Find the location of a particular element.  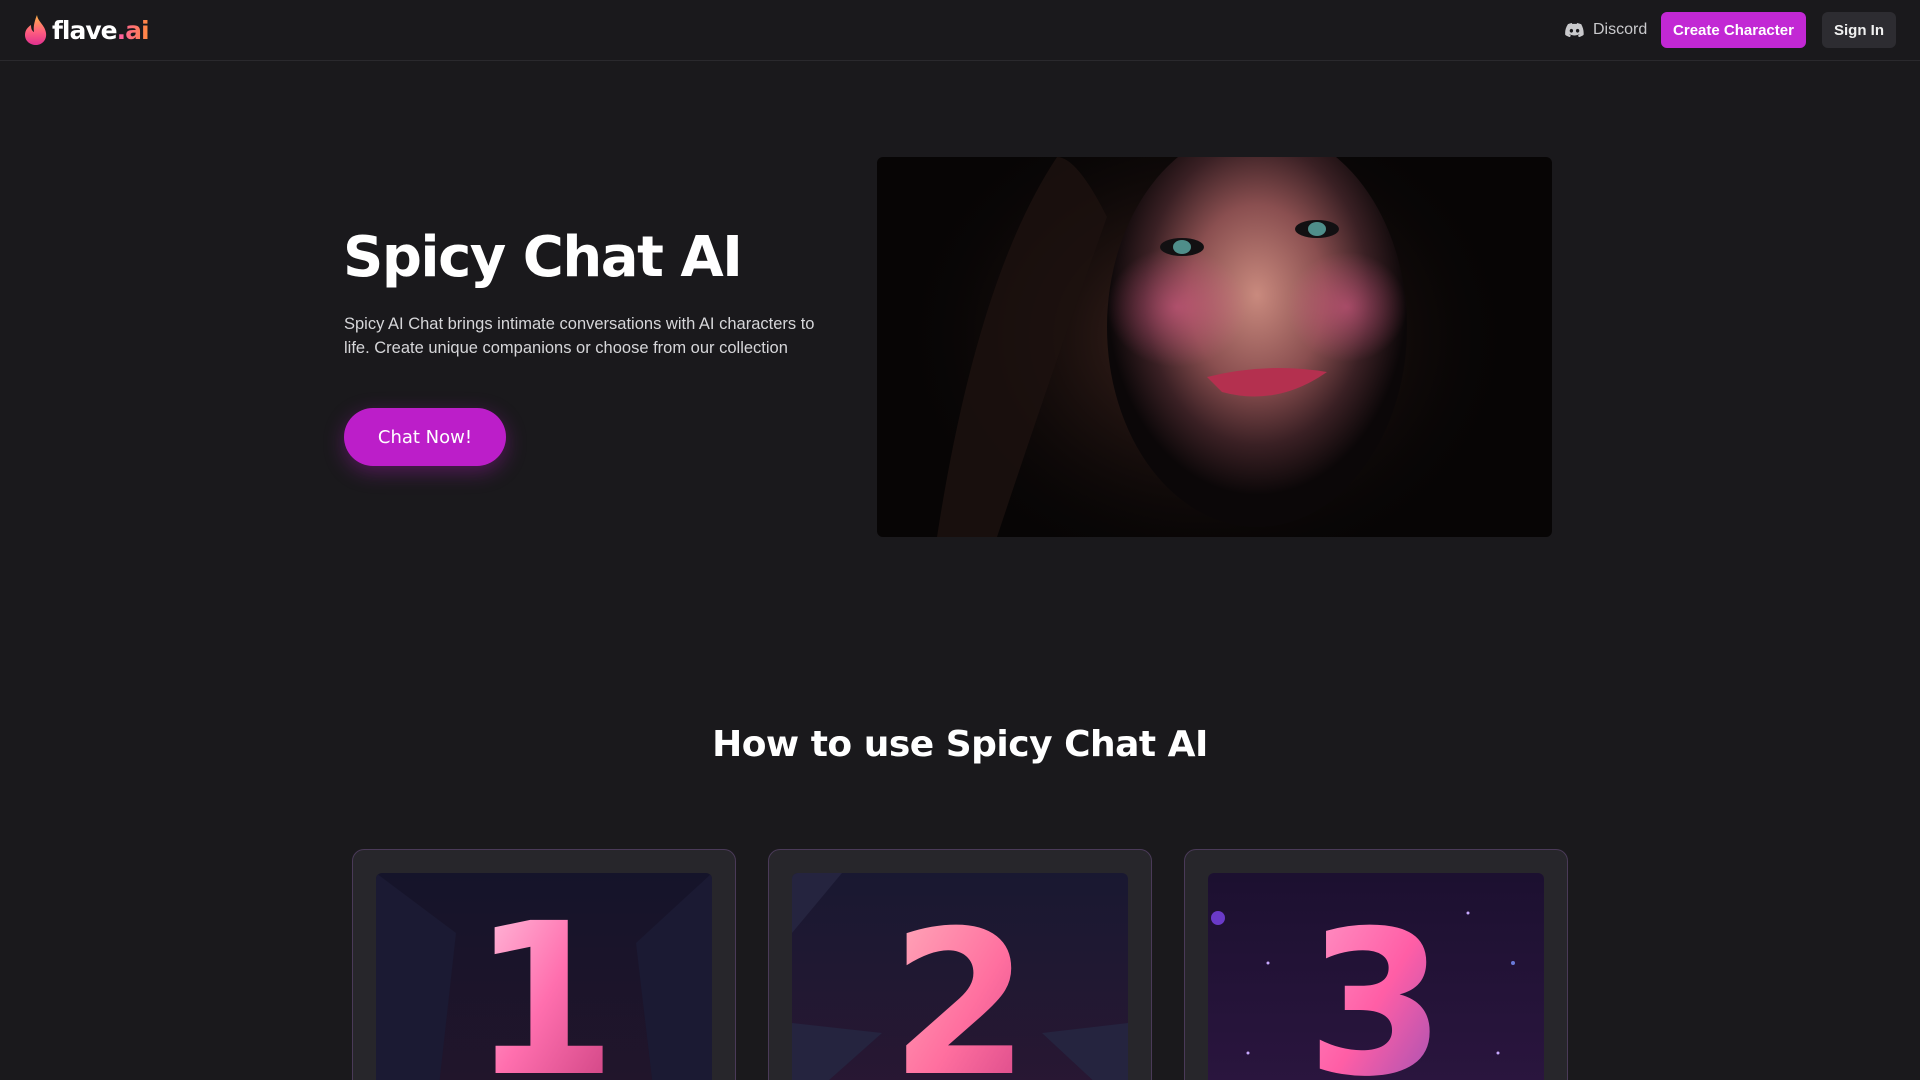

step-card-3: 3 is located at coordinates (1376, 964).